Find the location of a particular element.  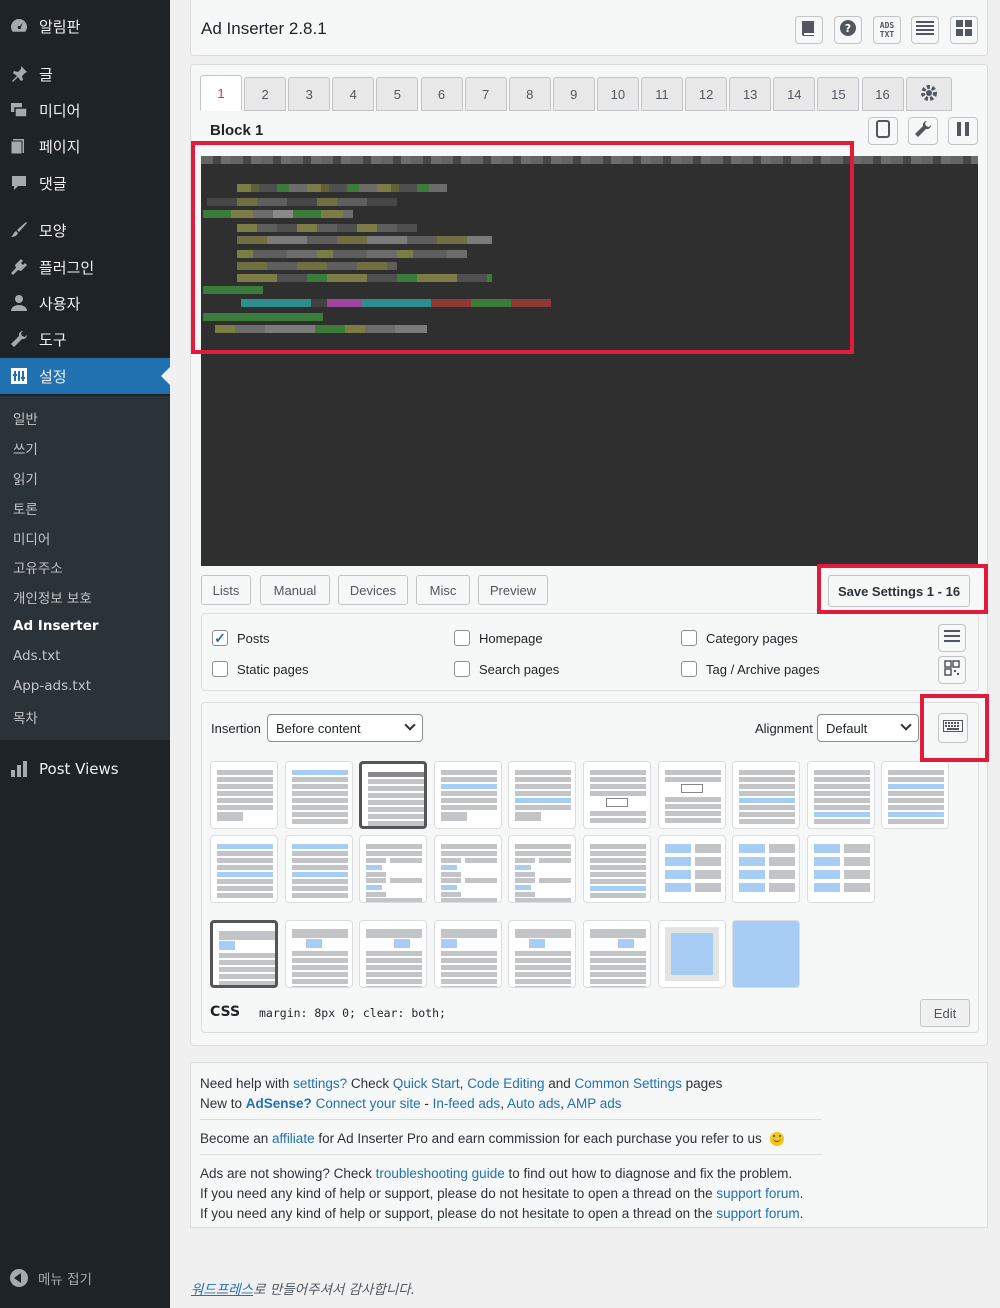

tab-block-1: 1 is located at coordinates (221, 93).